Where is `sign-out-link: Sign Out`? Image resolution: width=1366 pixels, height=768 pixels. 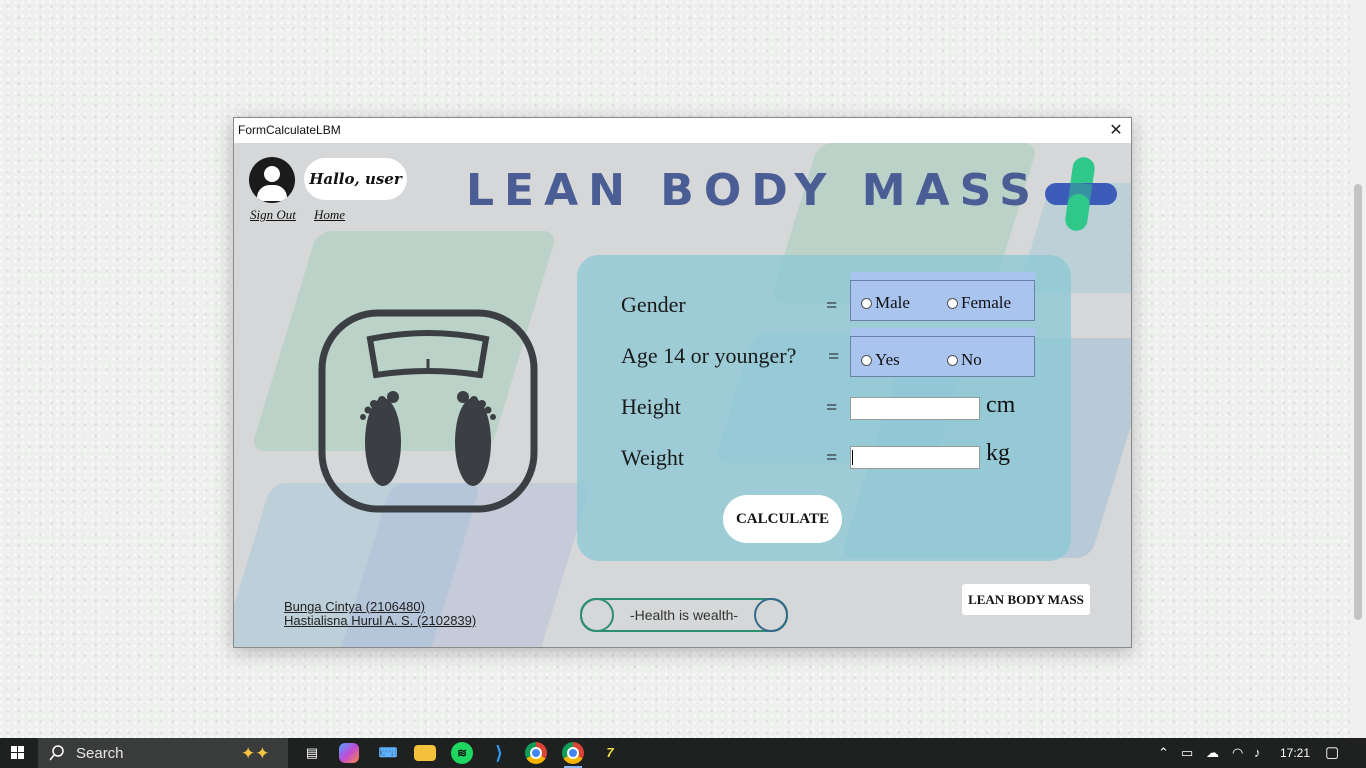
sign-out-link: Sign Out is located at coordinates (273, 215).